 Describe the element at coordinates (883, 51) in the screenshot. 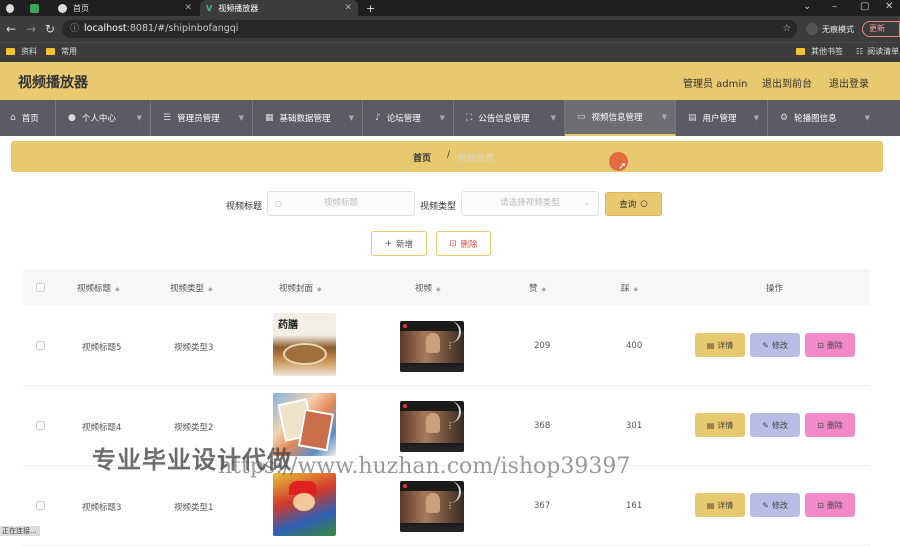

I see `bookmark-label: 阅读清单` at that location.